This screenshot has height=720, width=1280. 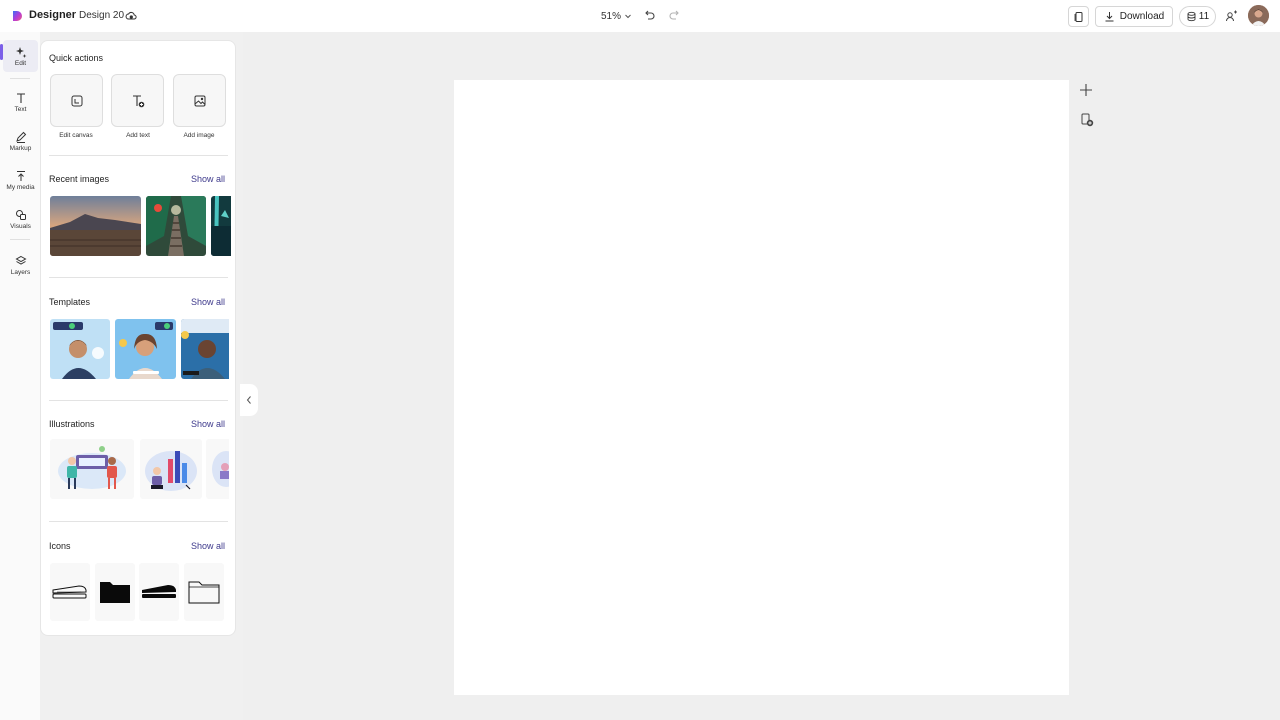 What do you see at coordinates (20, 175) in the screenshot?
I see `upload-icon` at bounding box center [20, 175].